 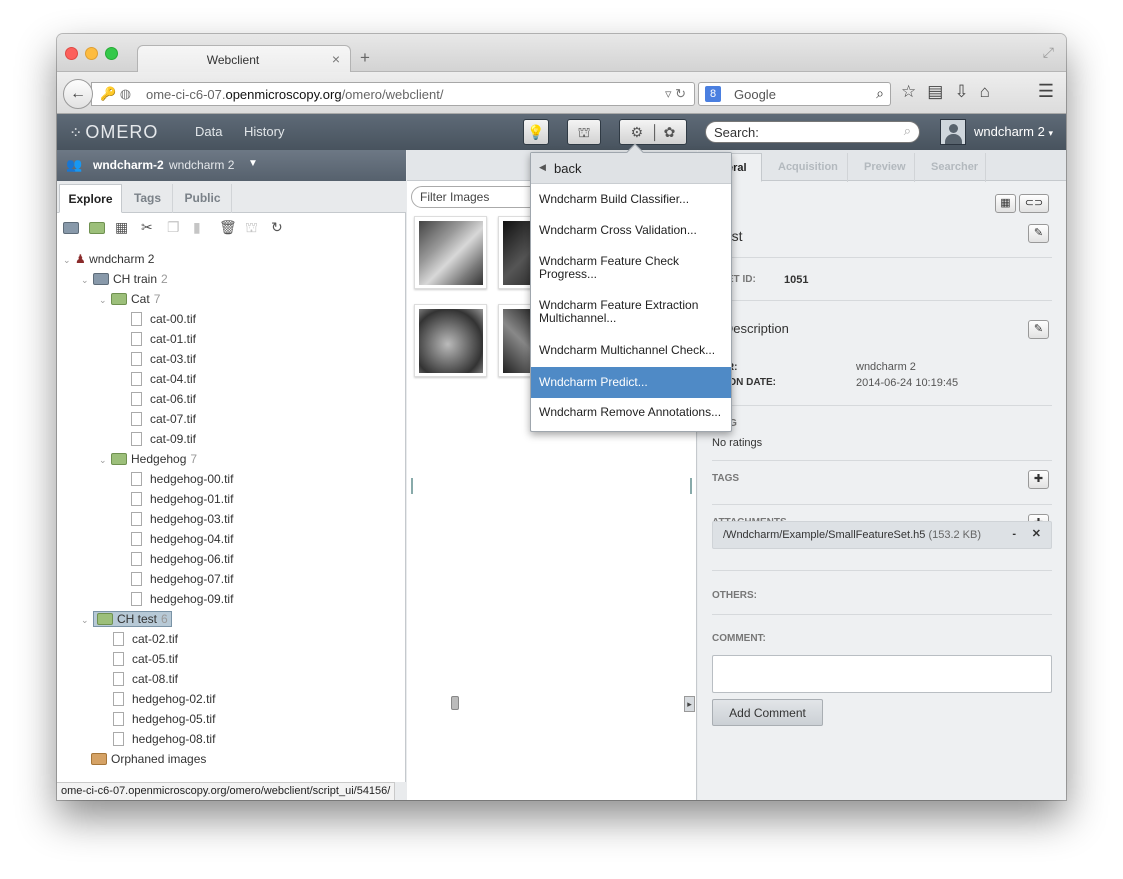 What do you see at coordinates (90, 198) in the screenshot?
I see `tab-explore: Explore` at bounding box center [90, 198].